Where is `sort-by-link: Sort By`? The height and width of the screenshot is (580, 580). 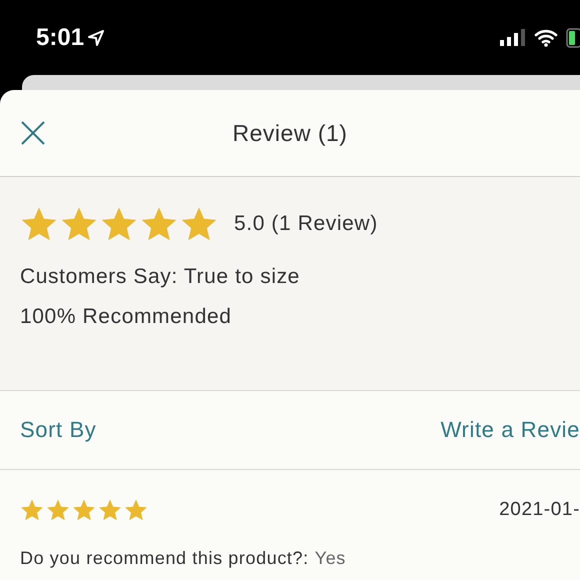
sort-by-link: Sort By is located at coordinates (58, 430).